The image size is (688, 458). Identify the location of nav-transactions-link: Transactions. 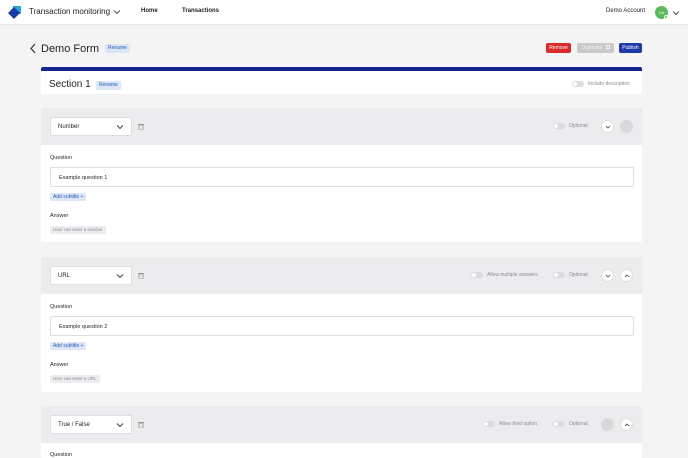
(200, 11).